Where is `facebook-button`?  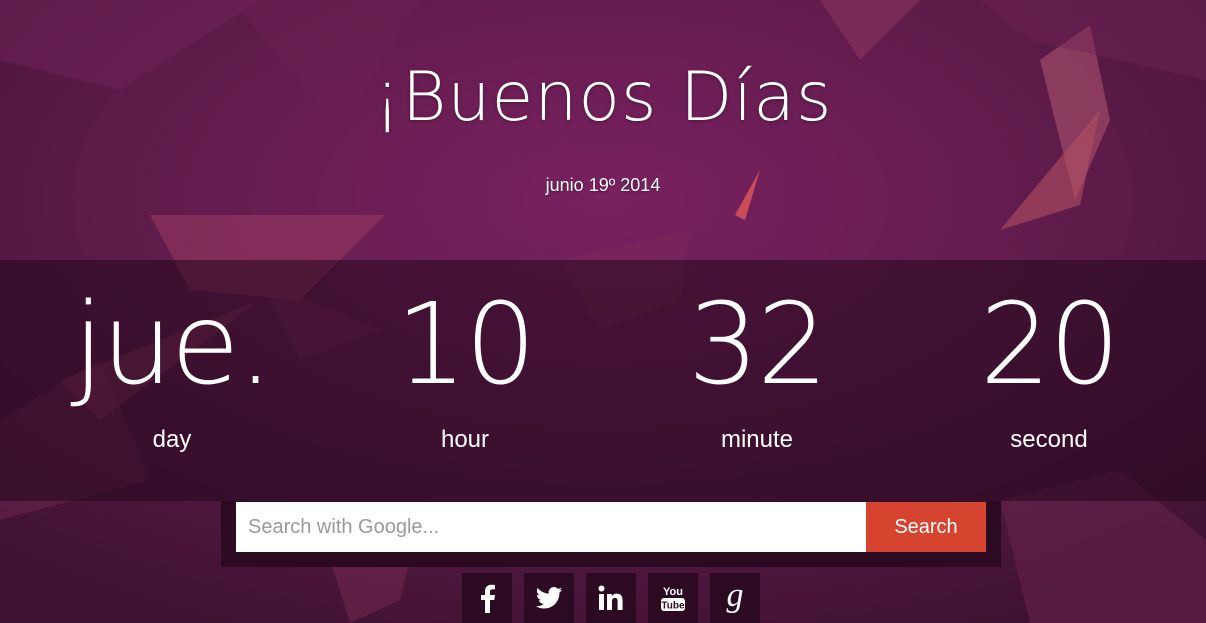
facebook-button is located at coordinates (487, 598).